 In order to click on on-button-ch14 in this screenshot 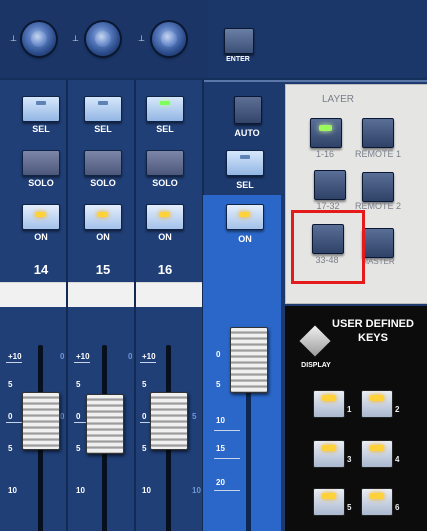, I will do `click(41, 217)`.